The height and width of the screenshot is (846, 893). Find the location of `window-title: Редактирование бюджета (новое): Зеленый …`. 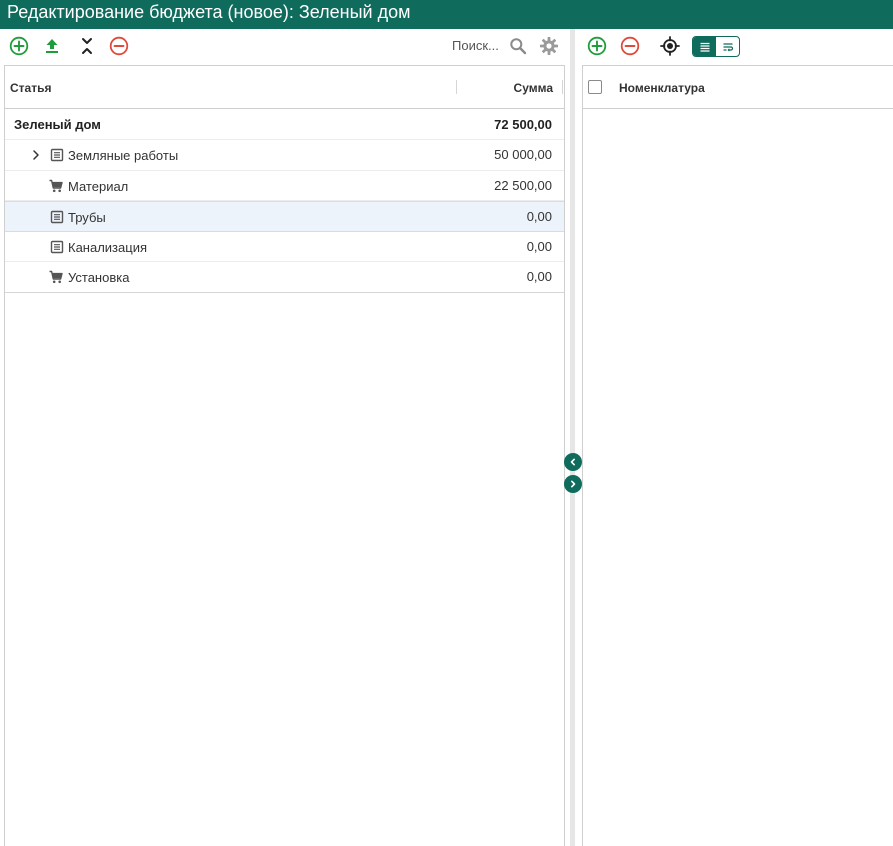

window-title: Редактирование бюджета (новое): Зеленый … is located at coordinates (209, 12).